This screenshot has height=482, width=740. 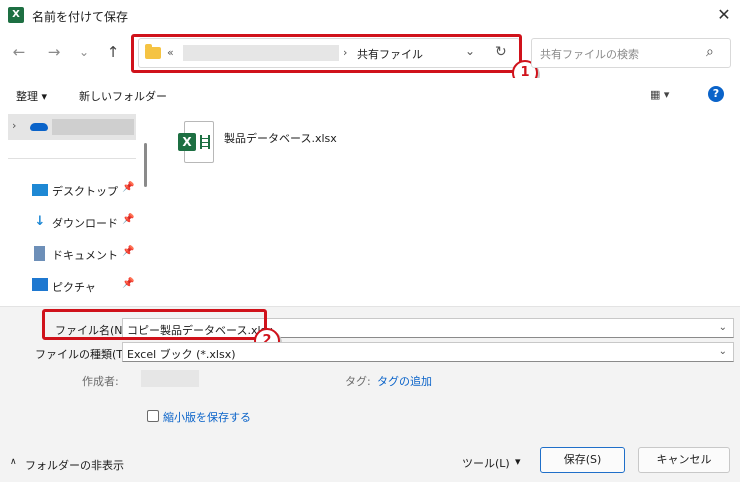 I want to click on onedrive-item: ›, so click(x=72, y=127).